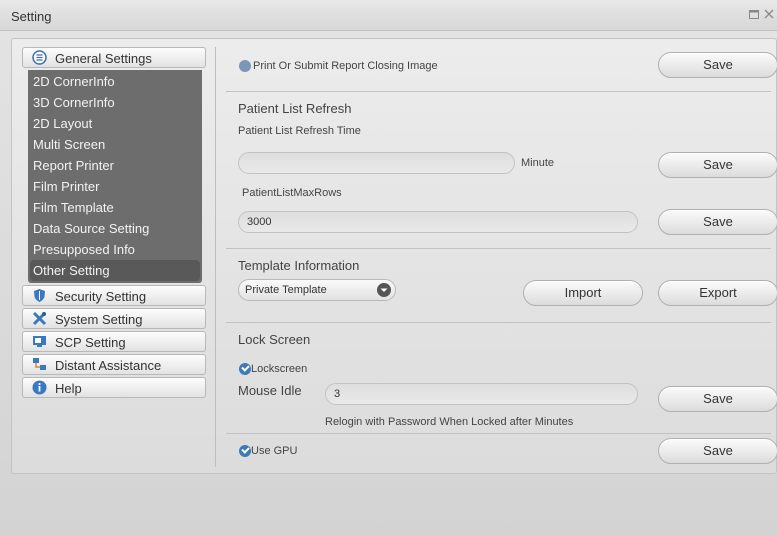 The width and height of the screenshot is (777, 535). What do you see at coordinates (292, 193) in the screenshot?
I see `max-rows-label: PatientListMaxRows` at bounding box center [292, 193].